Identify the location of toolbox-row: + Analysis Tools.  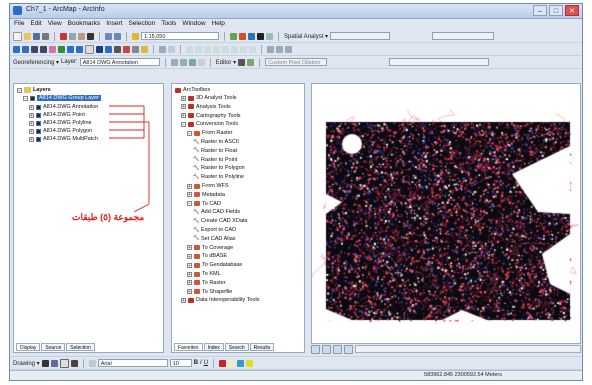
(206, 107).